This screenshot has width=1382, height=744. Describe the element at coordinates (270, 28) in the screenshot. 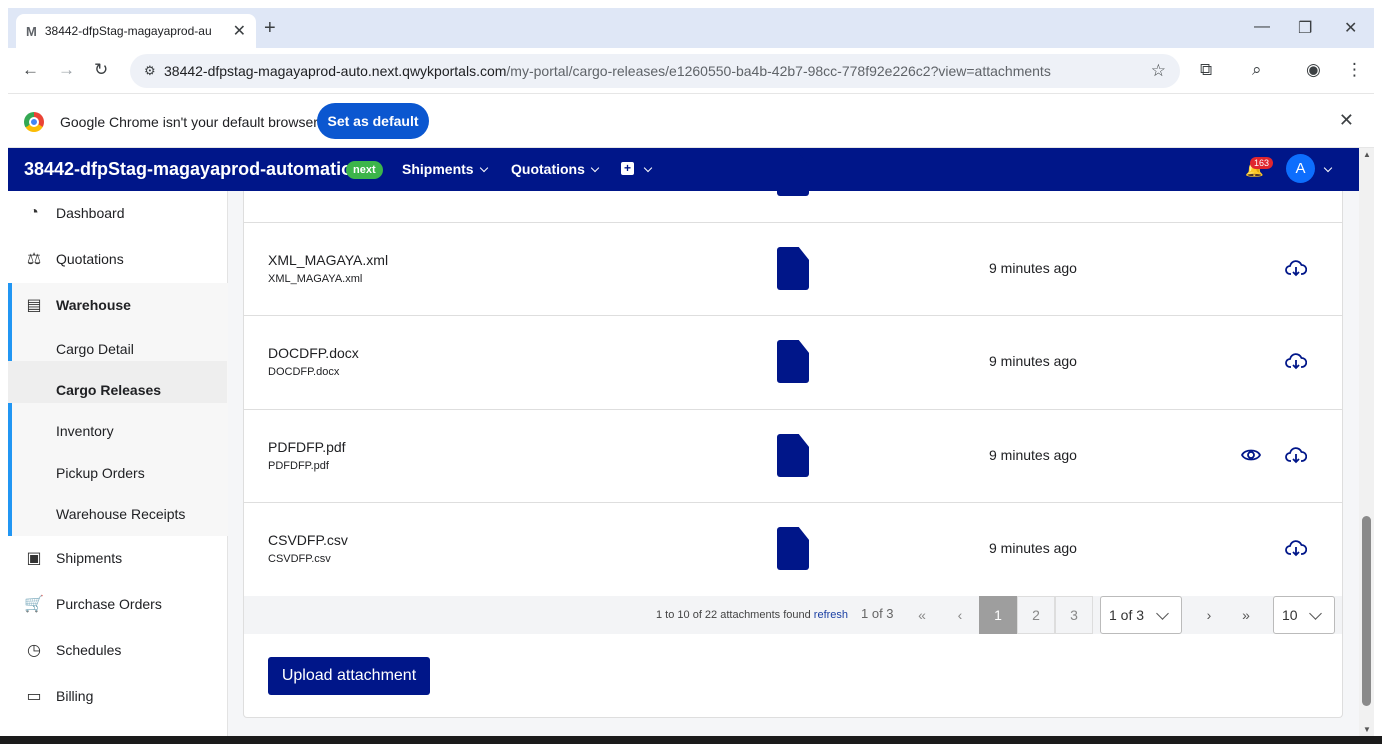

I see `new-tab-icon: +` at that location.